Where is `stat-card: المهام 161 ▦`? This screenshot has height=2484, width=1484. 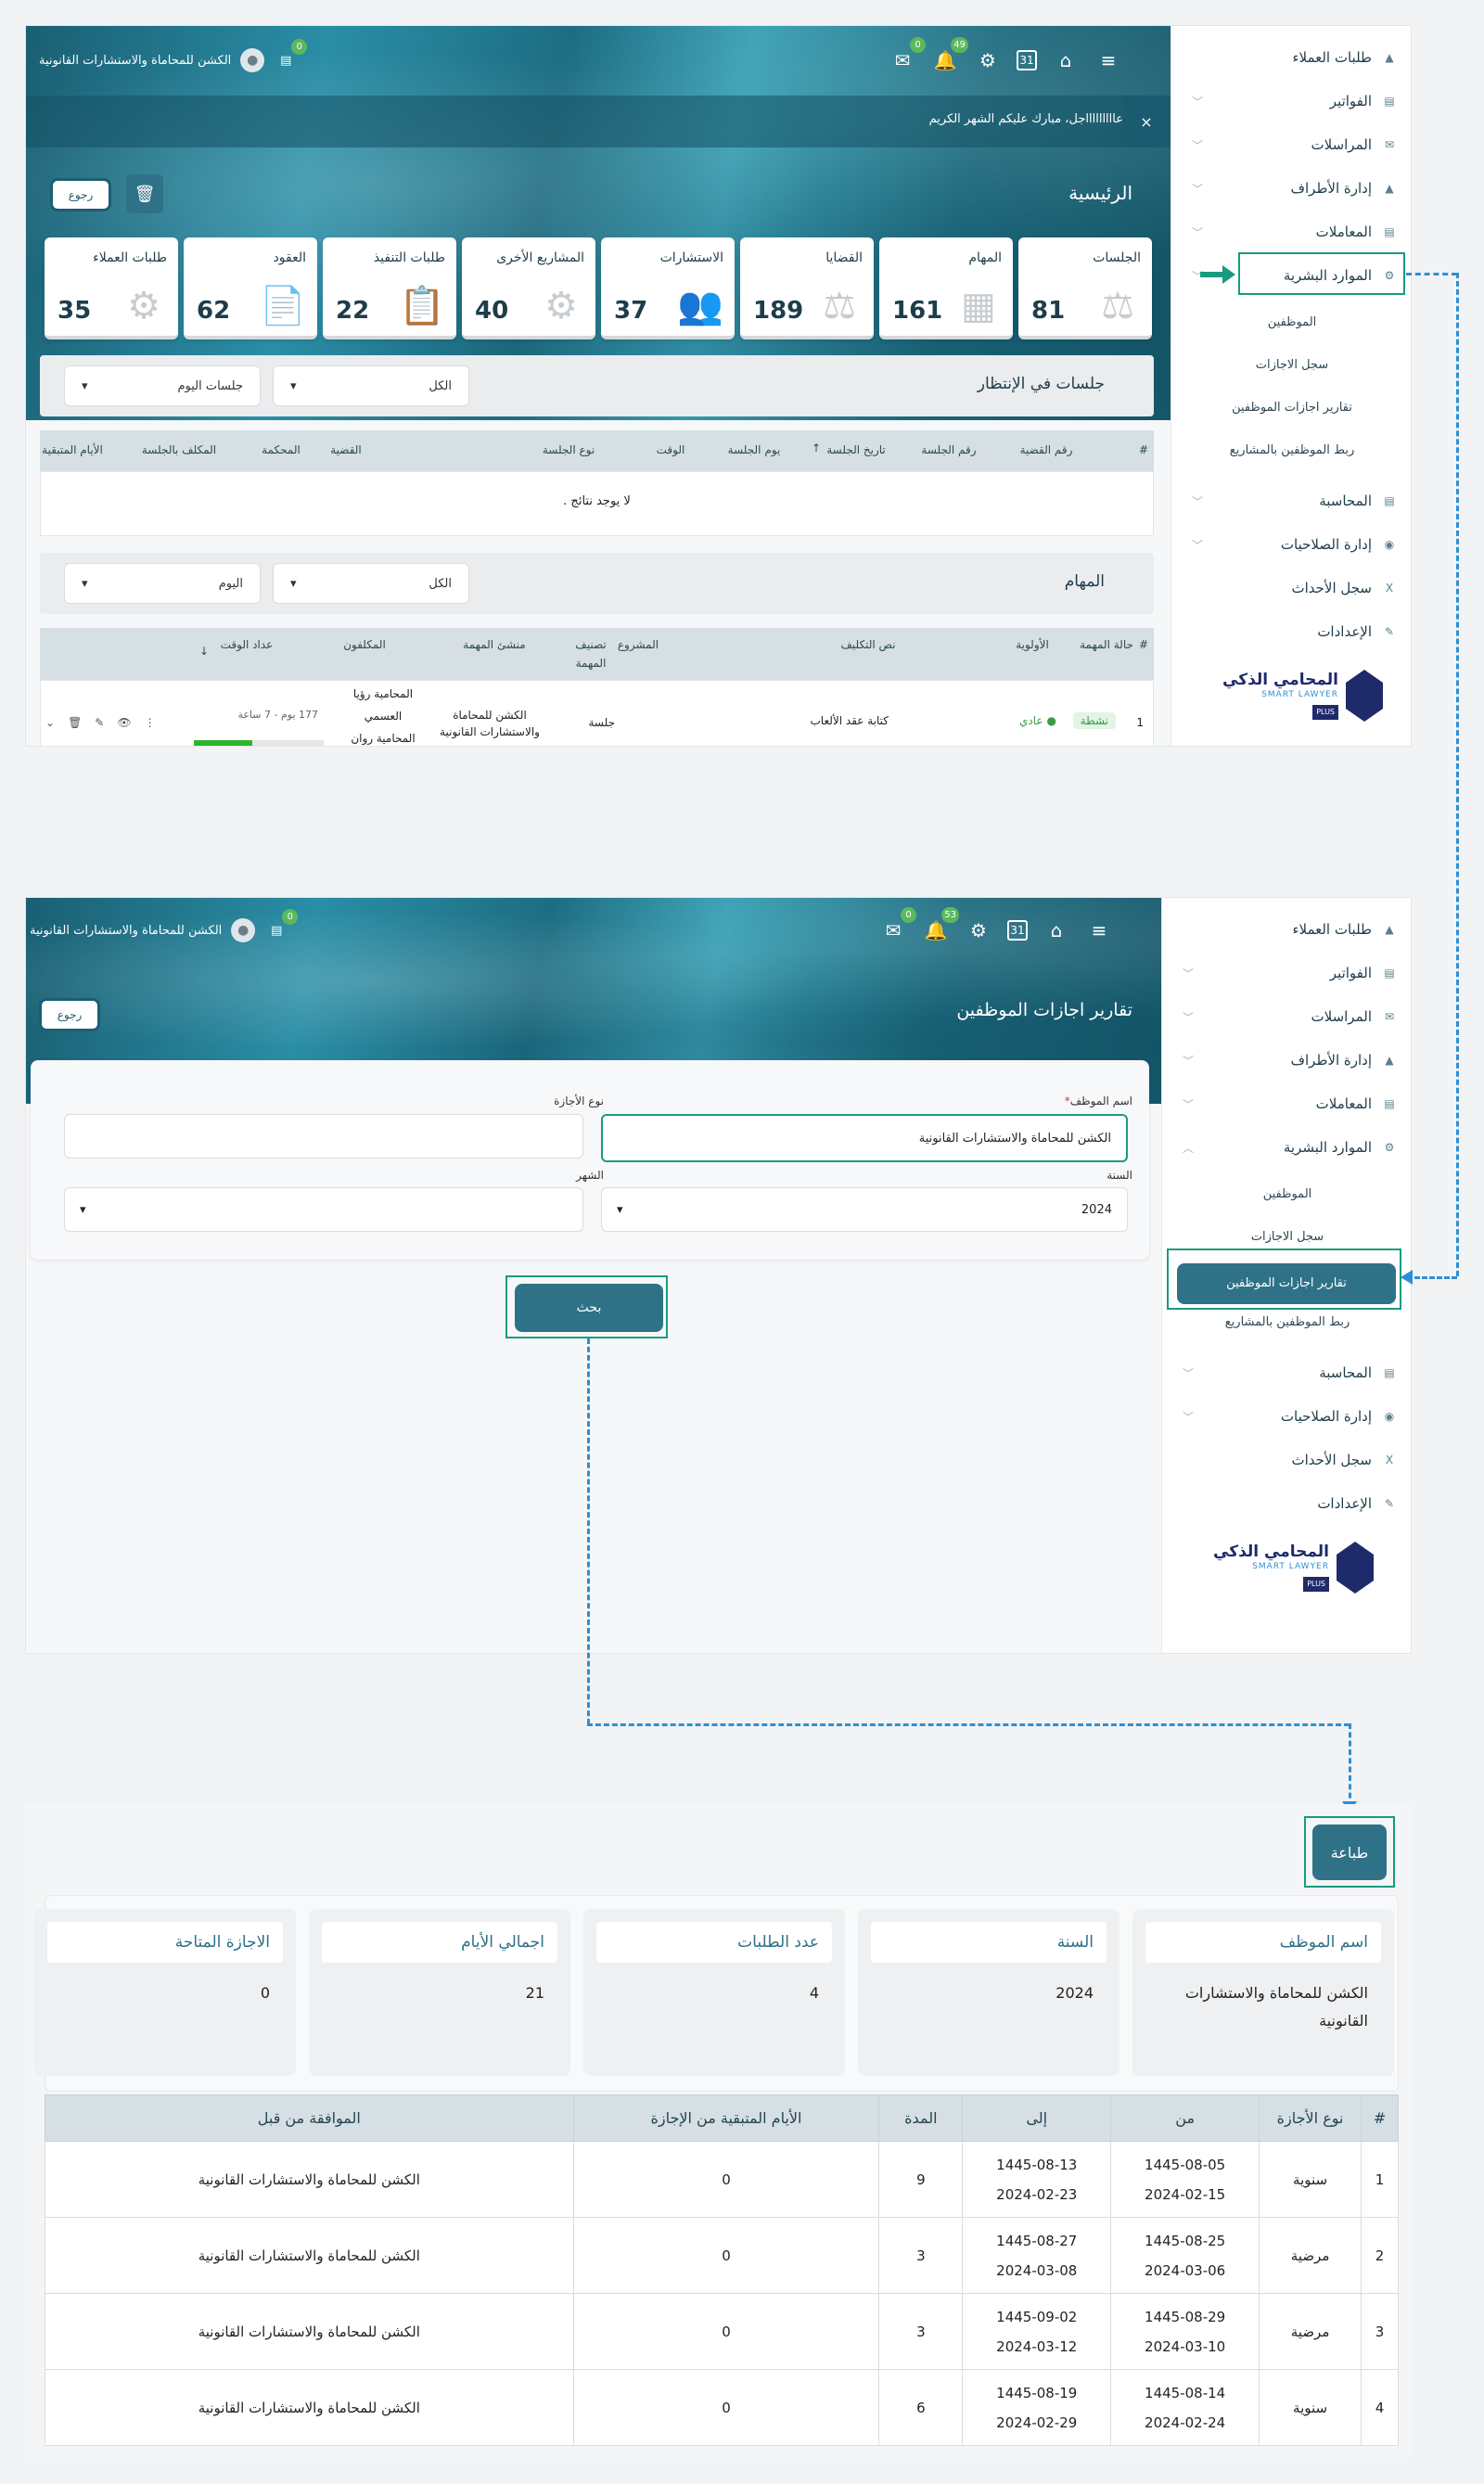
stat-card: المهام 161 ▦ is located at coordinates (946, 288).